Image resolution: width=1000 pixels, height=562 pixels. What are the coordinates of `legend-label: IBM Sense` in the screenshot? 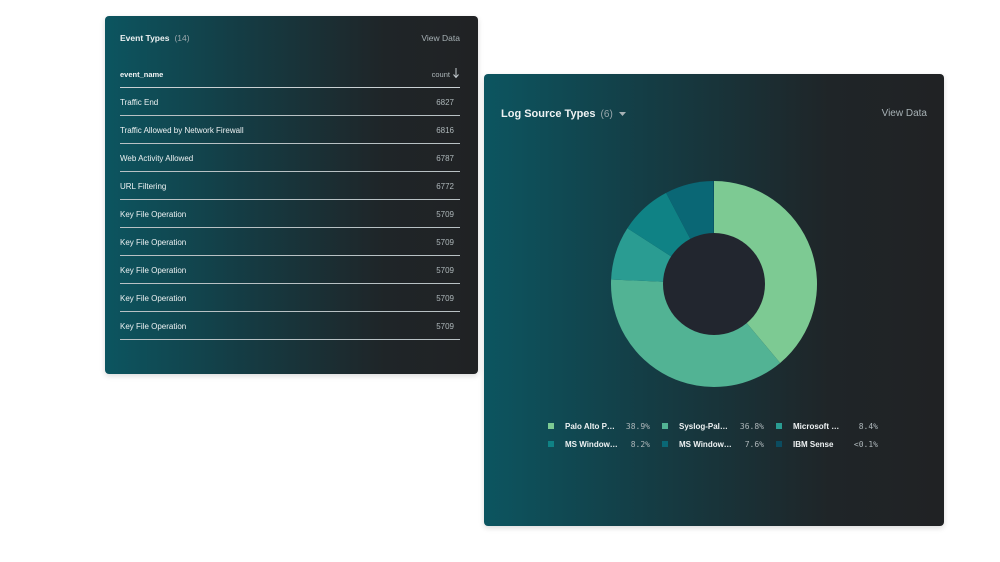 It's located at (813, 444).